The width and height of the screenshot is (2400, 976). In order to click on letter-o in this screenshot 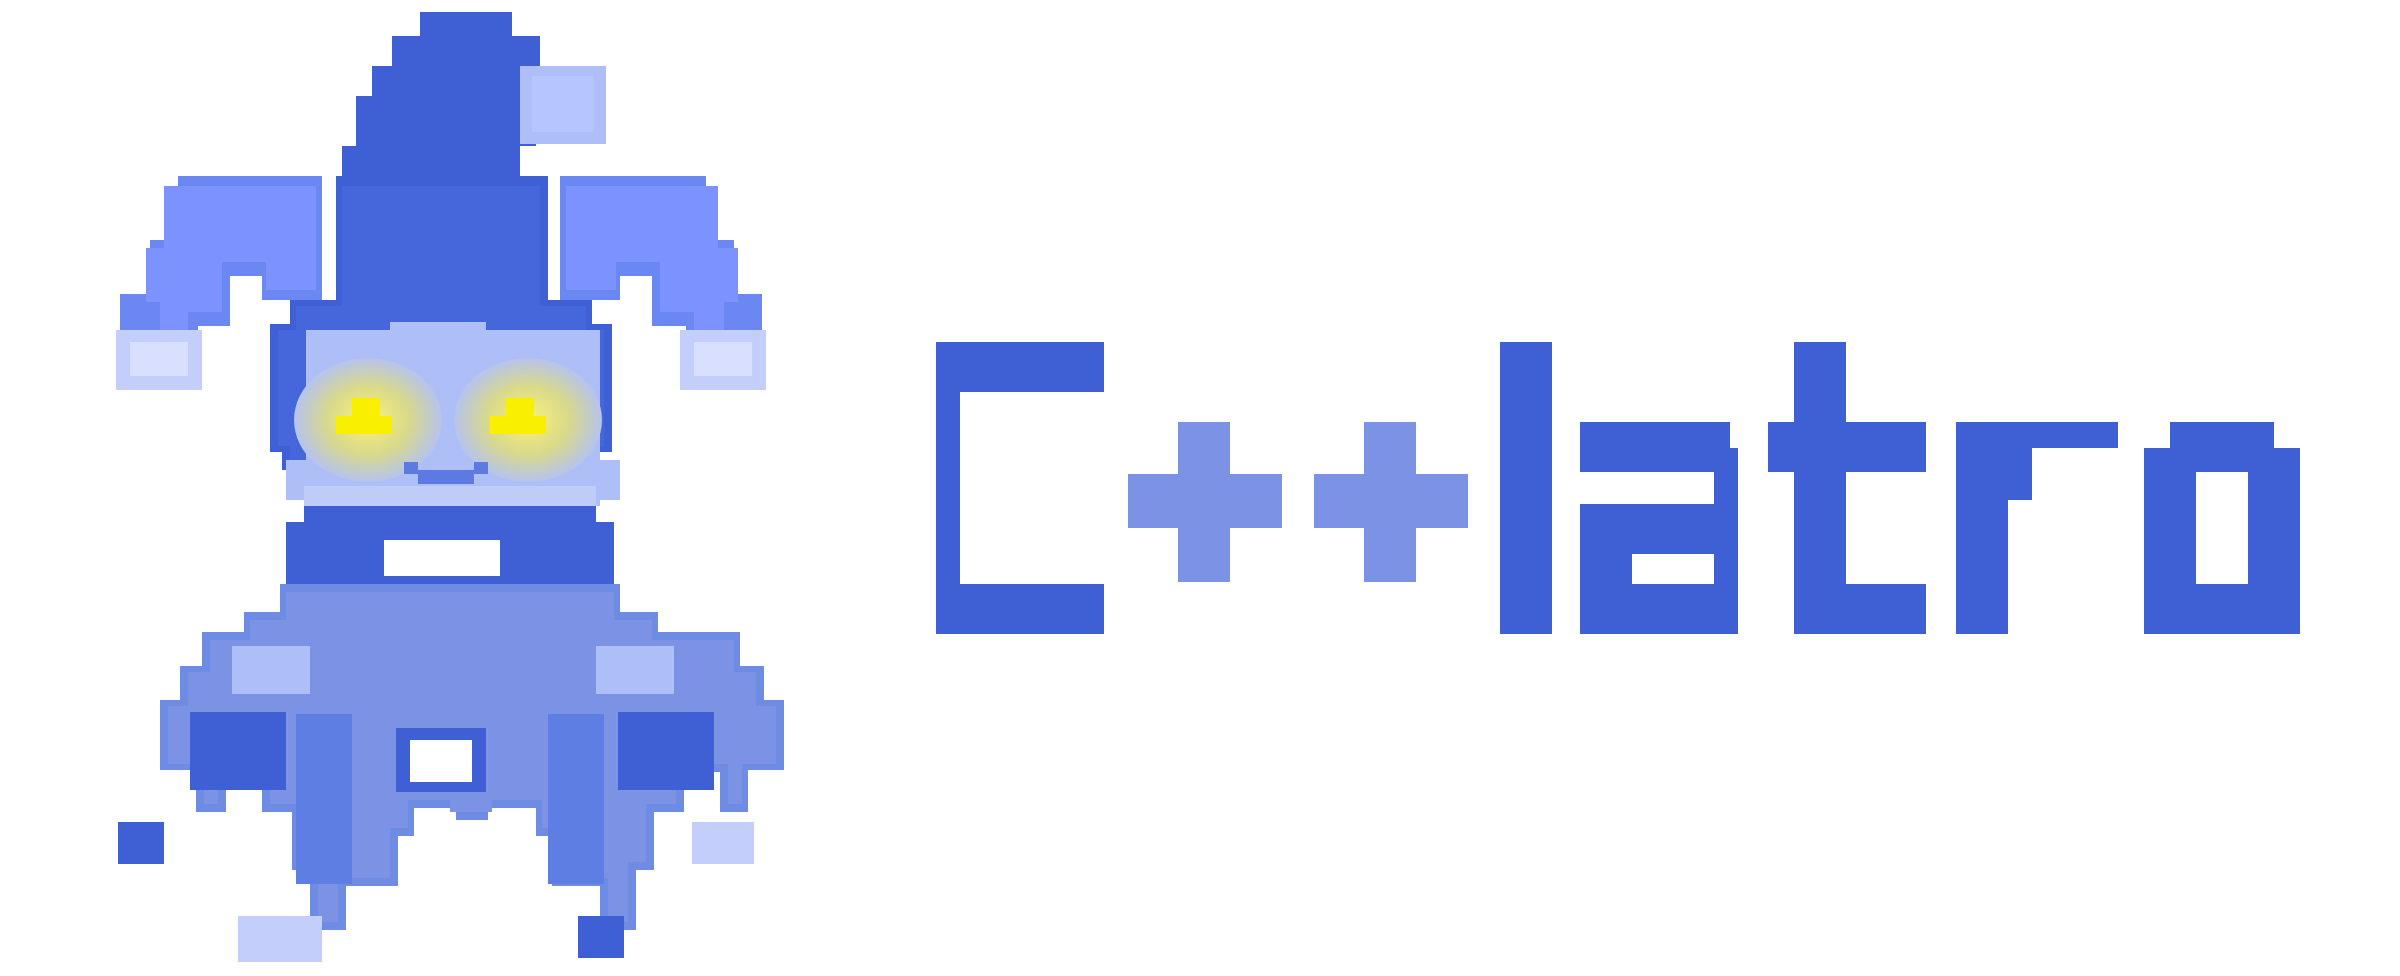, I will do `click(2222, 528)`.